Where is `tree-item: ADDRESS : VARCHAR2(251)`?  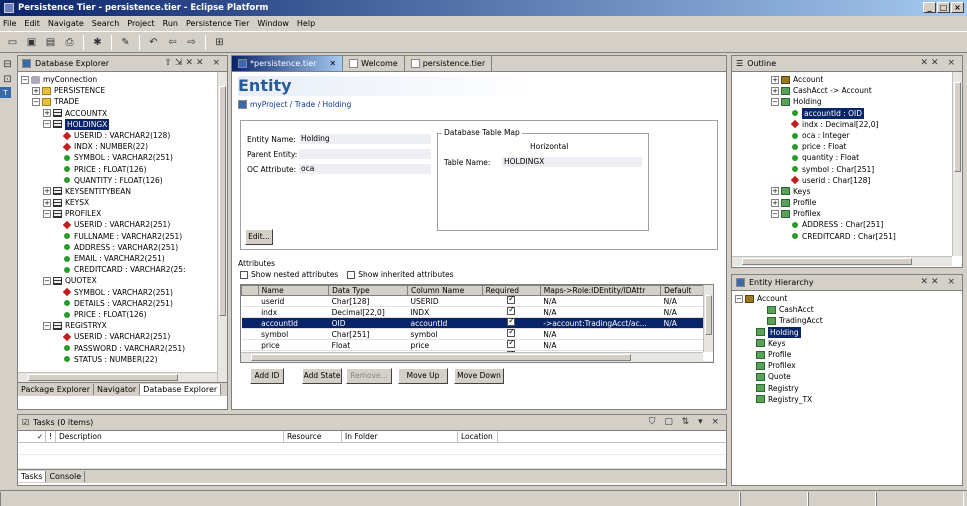
tree-item: ADDRESS : VARCHAR2(251) is located at coordinates (122, 247).